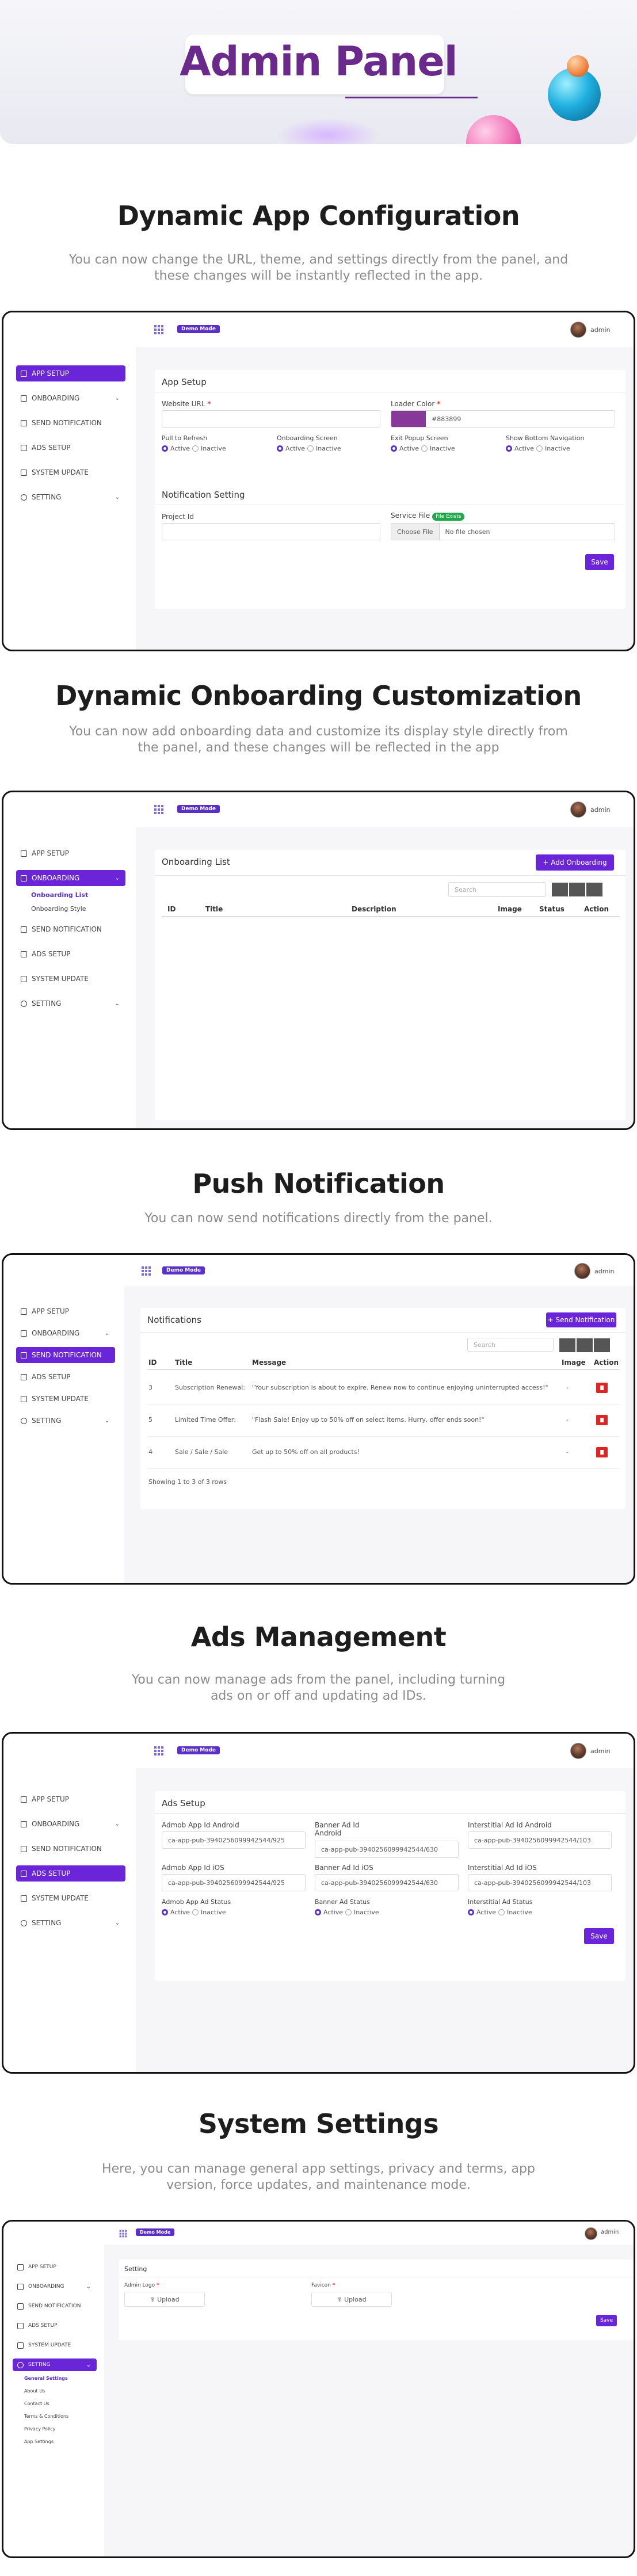 The image size is (637, 2576). Describe the element at coordinates (269, 1362) in the screenshot. I see `col-message: Message` at that location.